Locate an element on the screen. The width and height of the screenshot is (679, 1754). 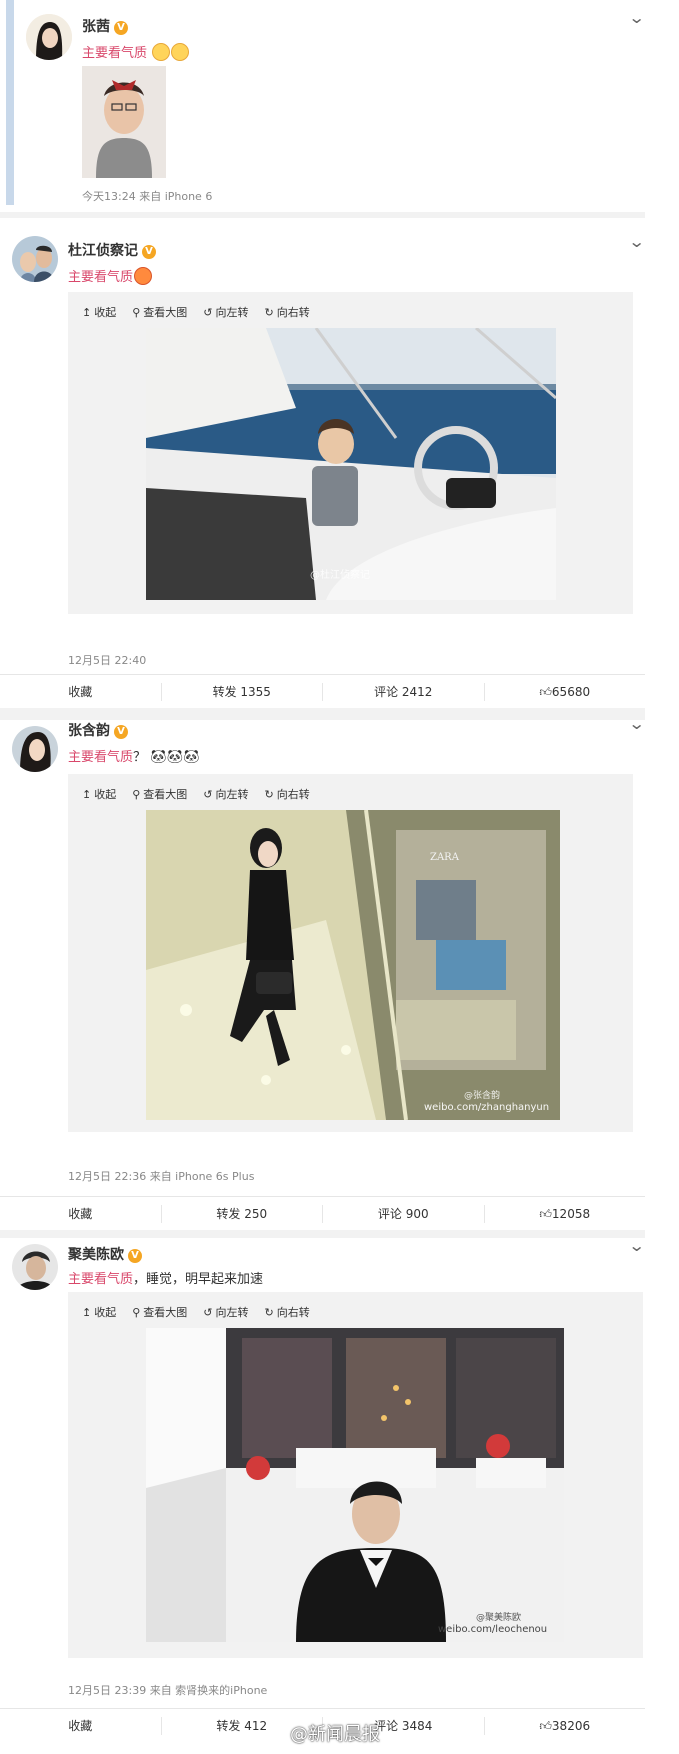
repost-button: 转发 250 is located at coordinates (242, 1213).